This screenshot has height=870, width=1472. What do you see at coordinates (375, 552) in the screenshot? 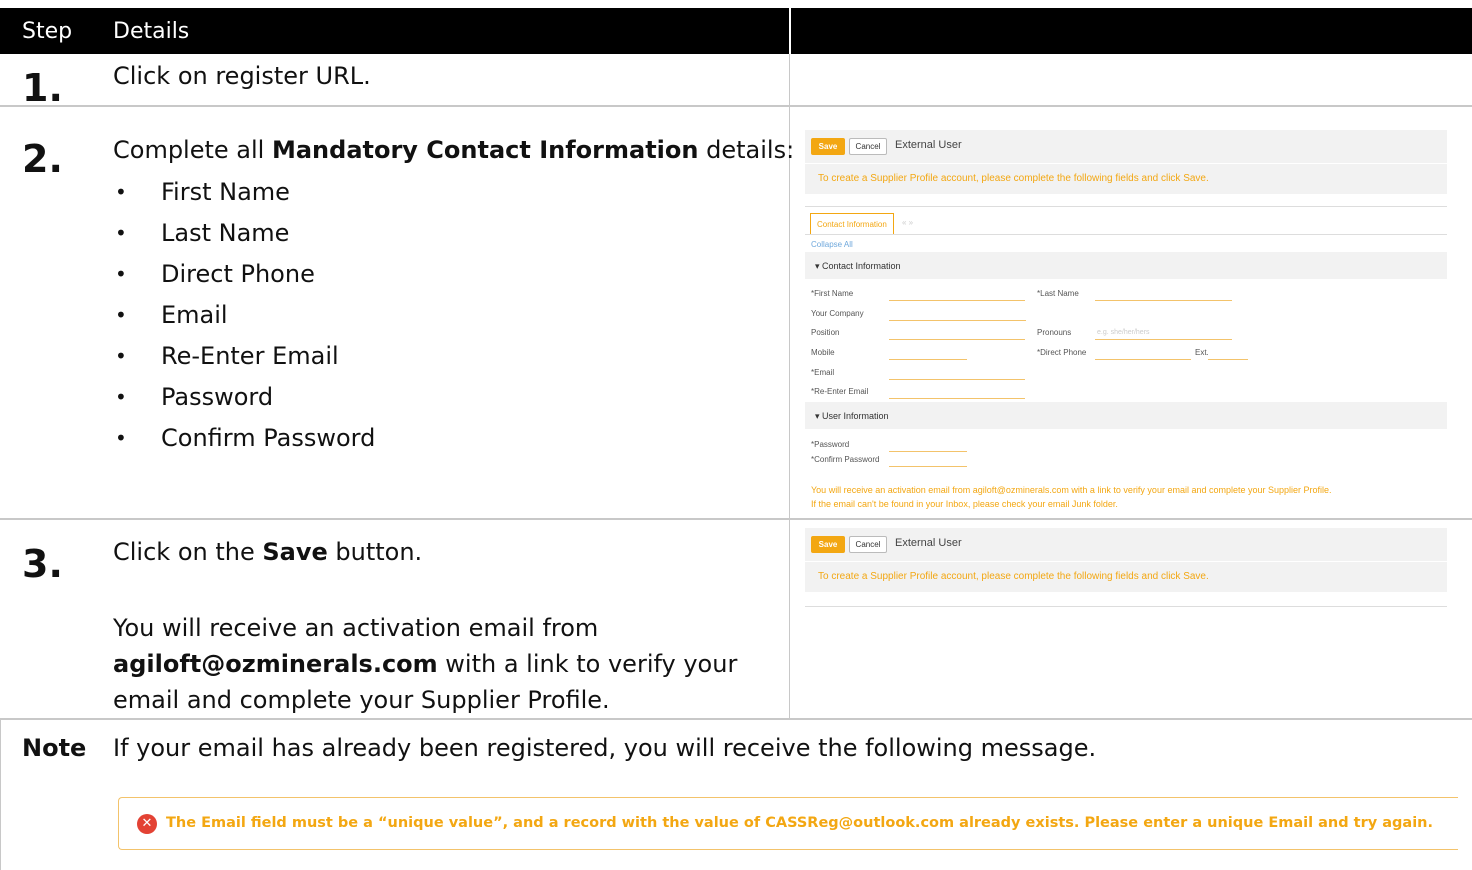
I see `step-text-end: button.` at bounding box center [375, 552].